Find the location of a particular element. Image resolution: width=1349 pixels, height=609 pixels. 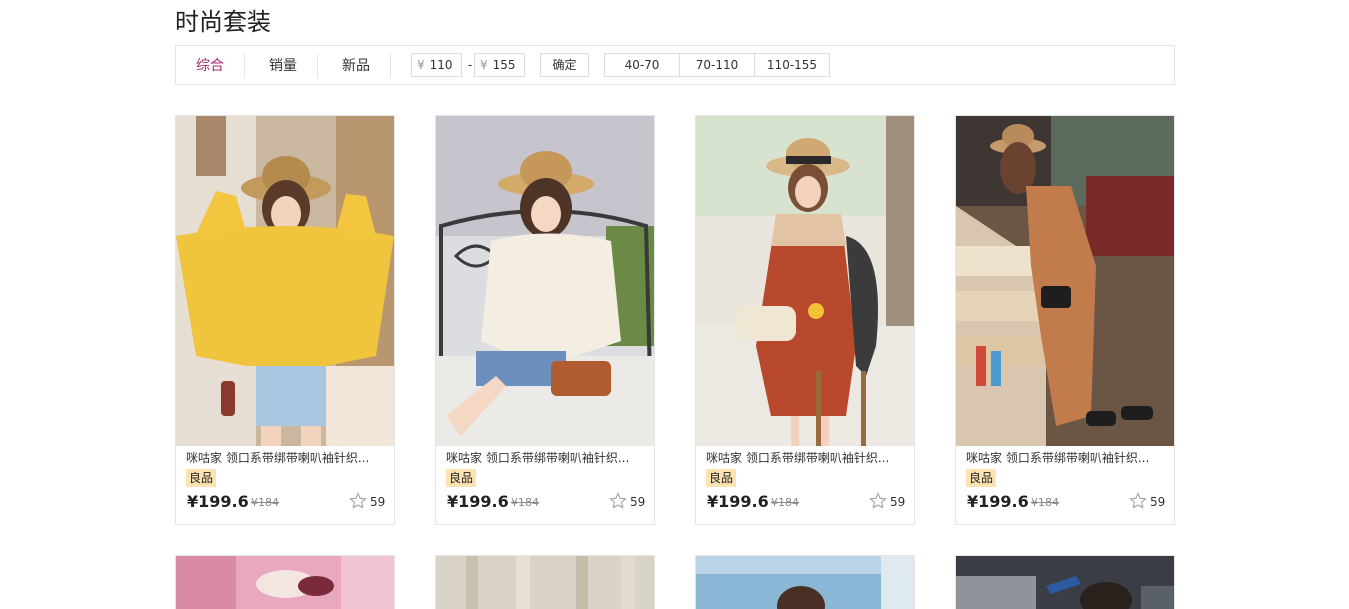

price-max-input: ¥155 is located at coordinates (499, 65).